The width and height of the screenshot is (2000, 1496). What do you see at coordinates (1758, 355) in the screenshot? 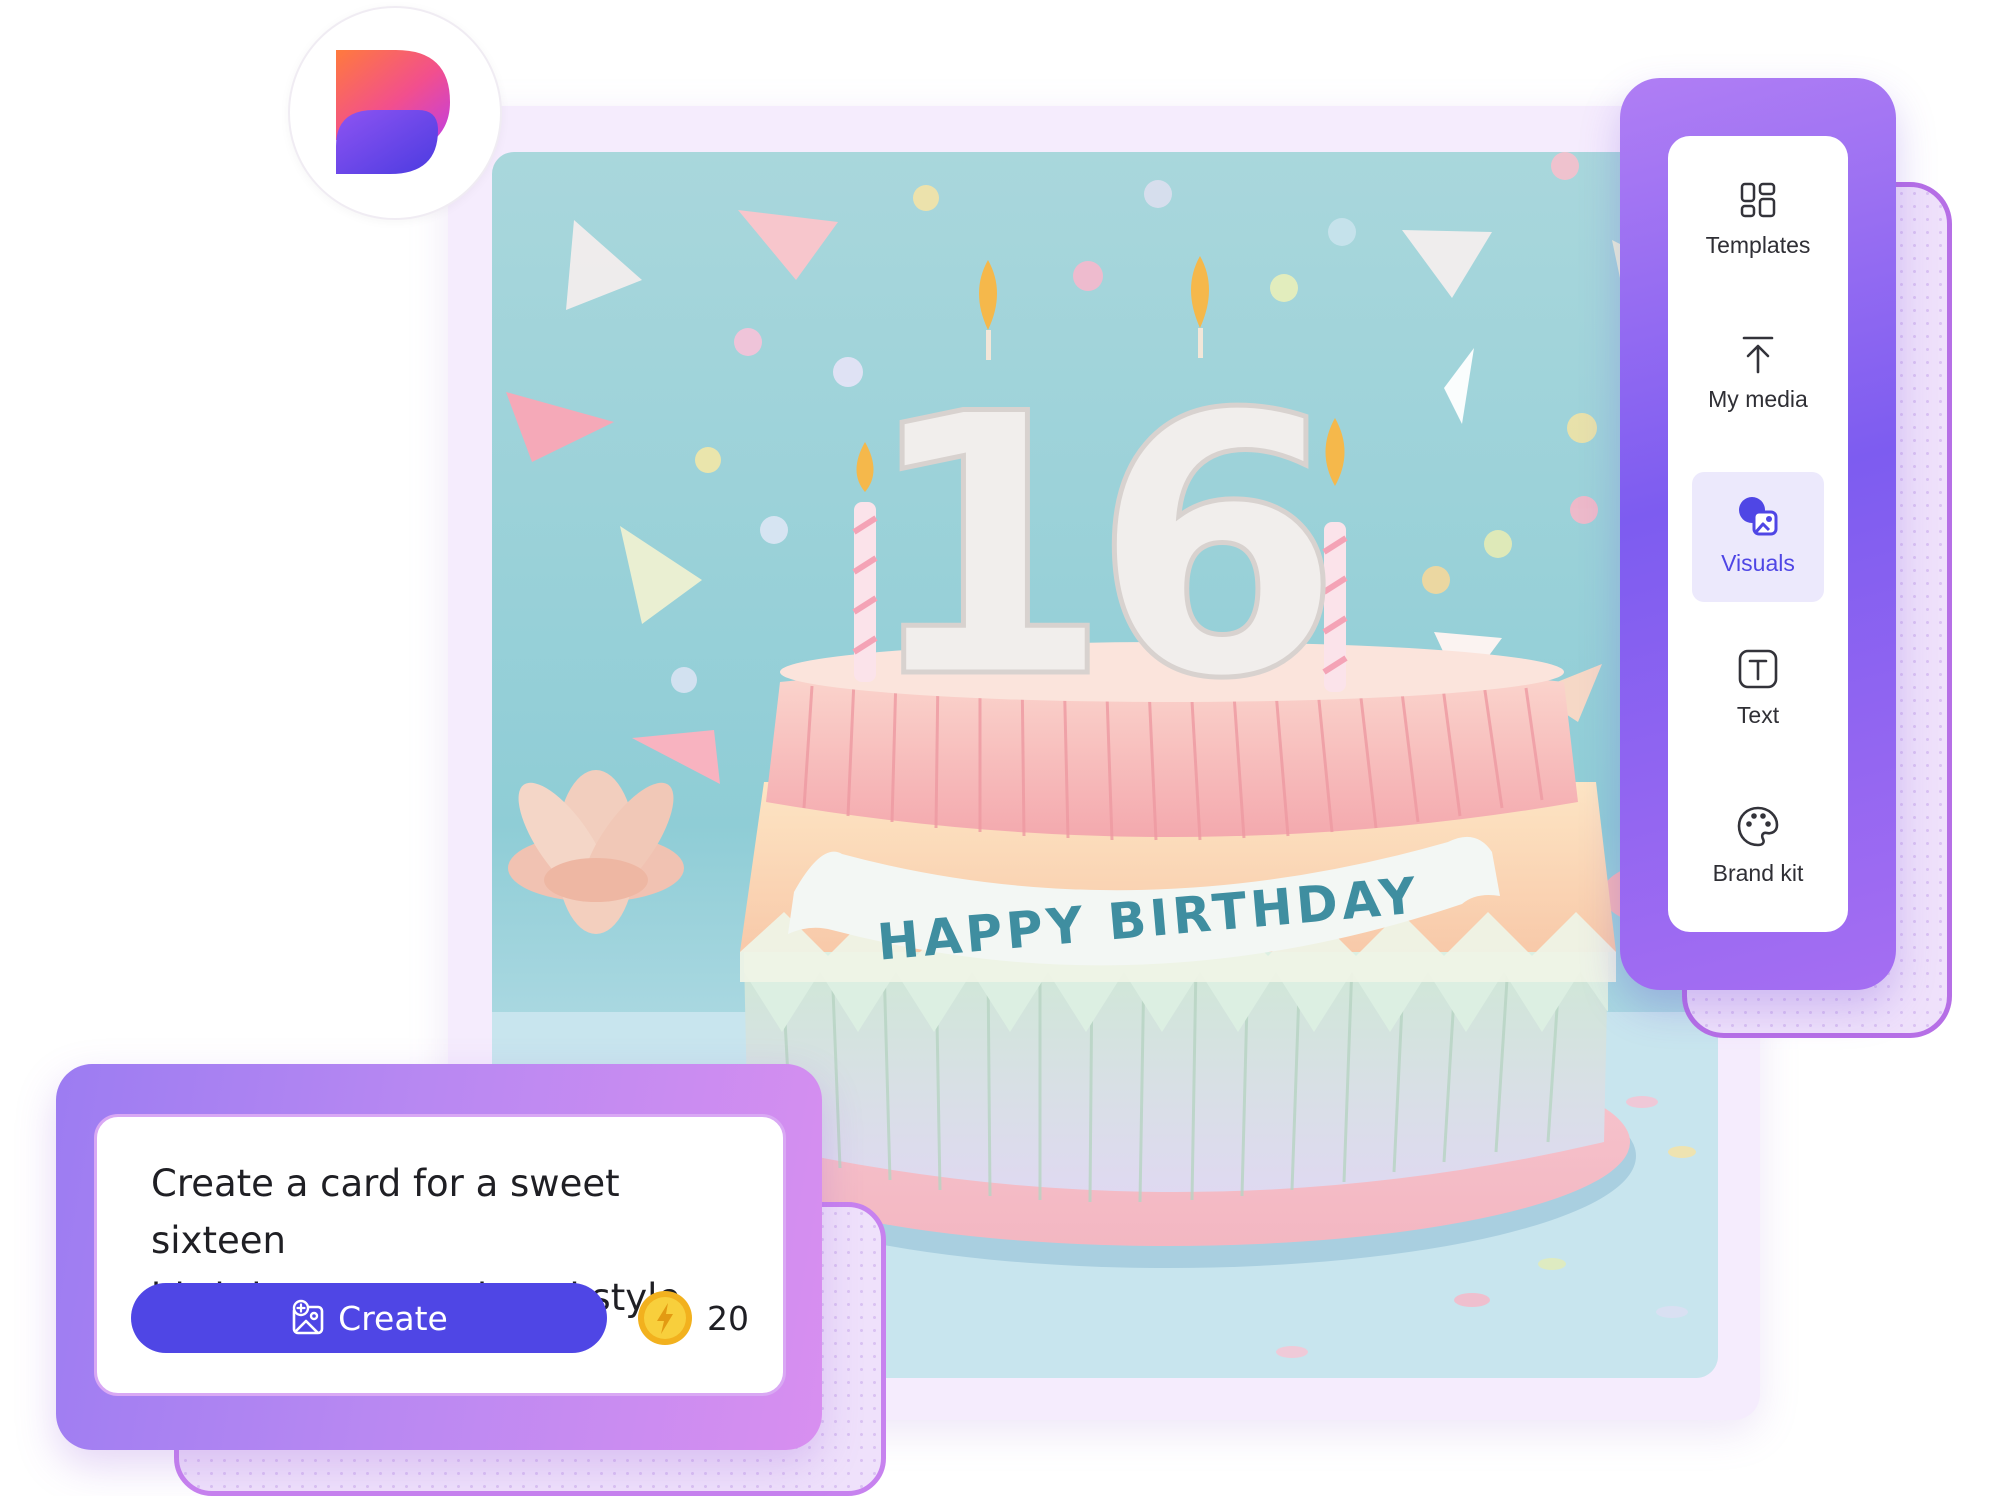
I see `upload-icon` at bounding box center [1758, 355].